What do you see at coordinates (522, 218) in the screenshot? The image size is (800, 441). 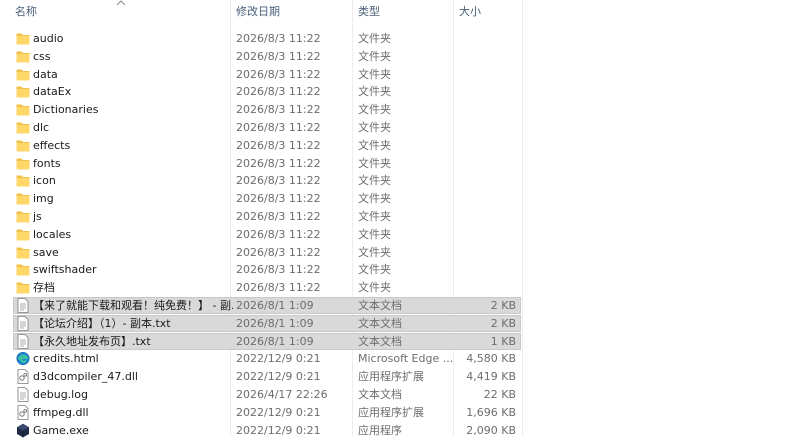 I see `column-divider` at bounding box center [522, 218].